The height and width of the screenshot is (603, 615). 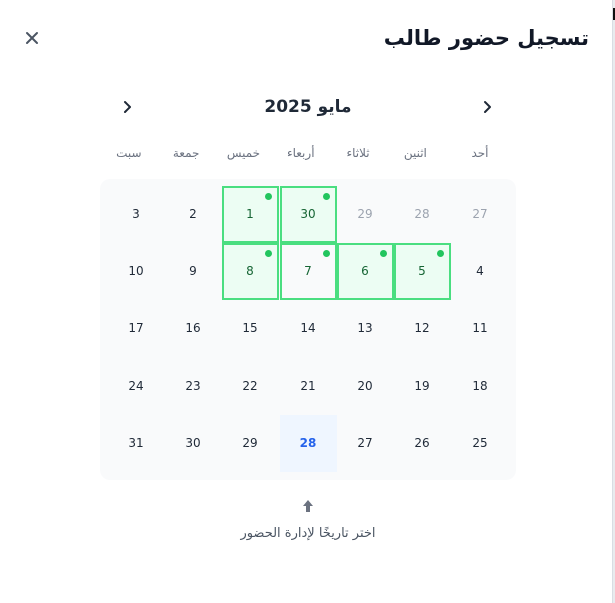 I want to click on calendar-day-attended: 1, so click(x=250, y=214).